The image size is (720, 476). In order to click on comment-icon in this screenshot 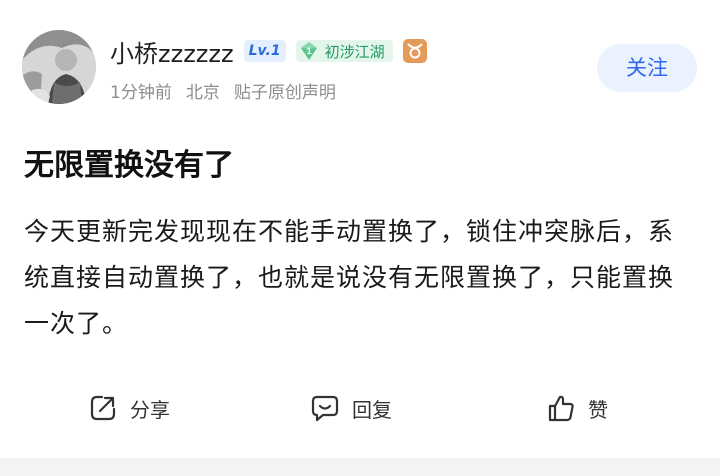, I will do `click(325, 408)`.